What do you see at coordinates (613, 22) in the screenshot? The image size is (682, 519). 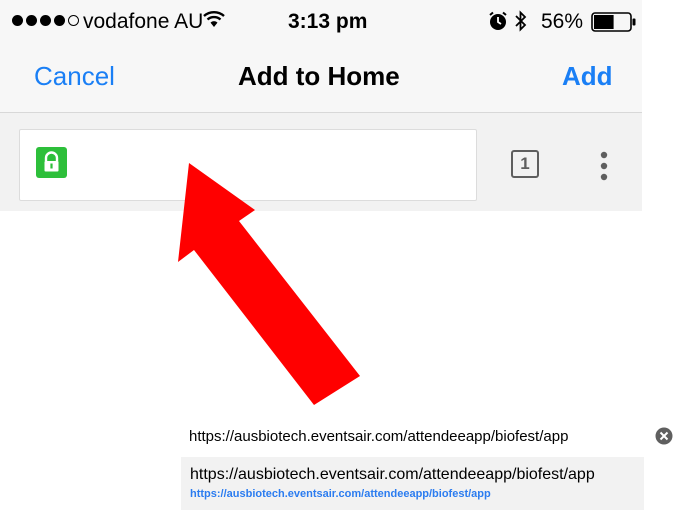 I see `battery-icon` at bounding box center [613, 22].